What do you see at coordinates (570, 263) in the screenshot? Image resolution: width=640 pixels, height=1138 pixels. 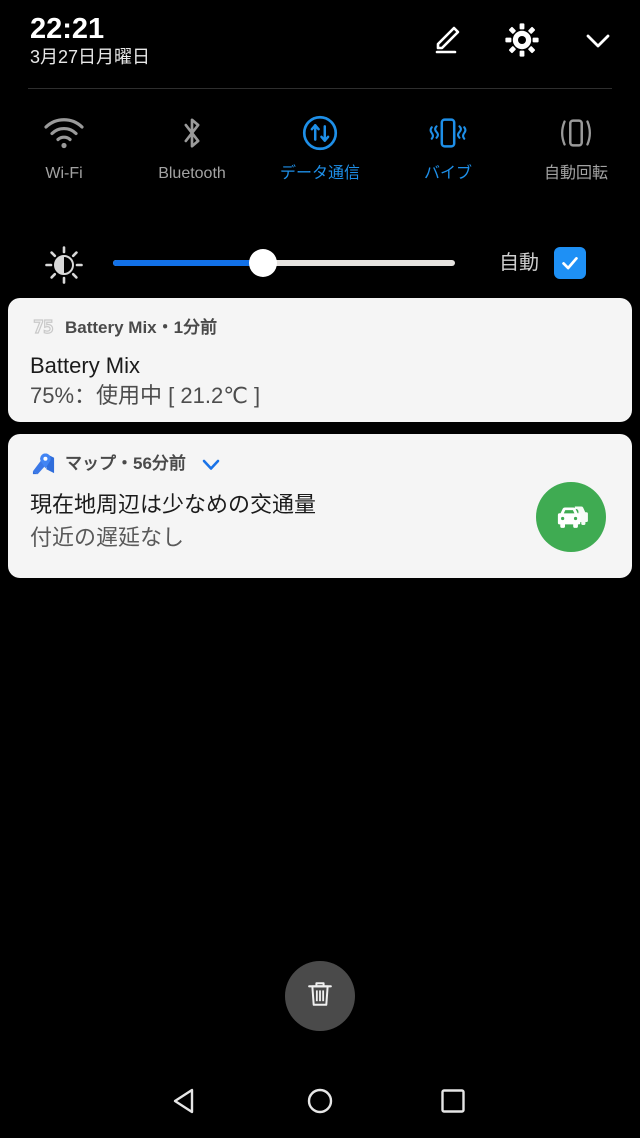 I see `auto-brightness-checkbox` at bounding box center [570, 263].